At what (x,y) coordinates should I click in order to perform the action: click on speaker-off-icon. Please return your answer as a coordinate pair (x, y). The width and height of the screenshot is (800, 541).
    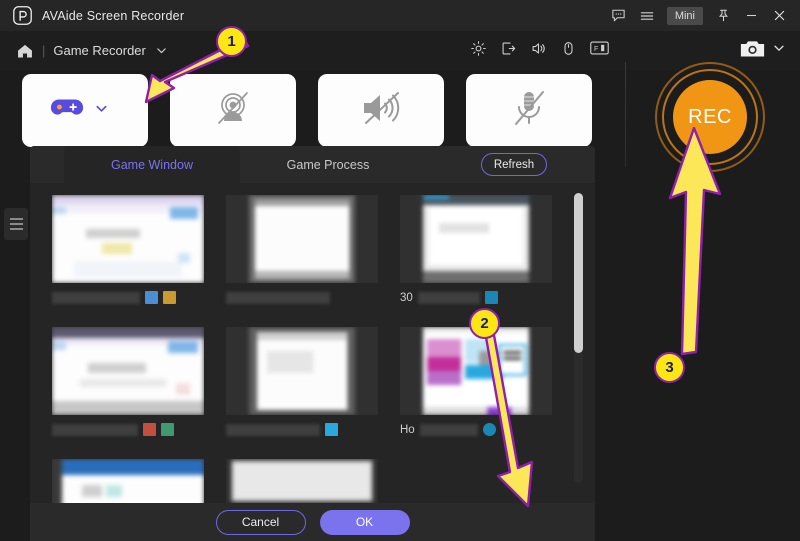
    Looking at the image, I should click on (381, 110).